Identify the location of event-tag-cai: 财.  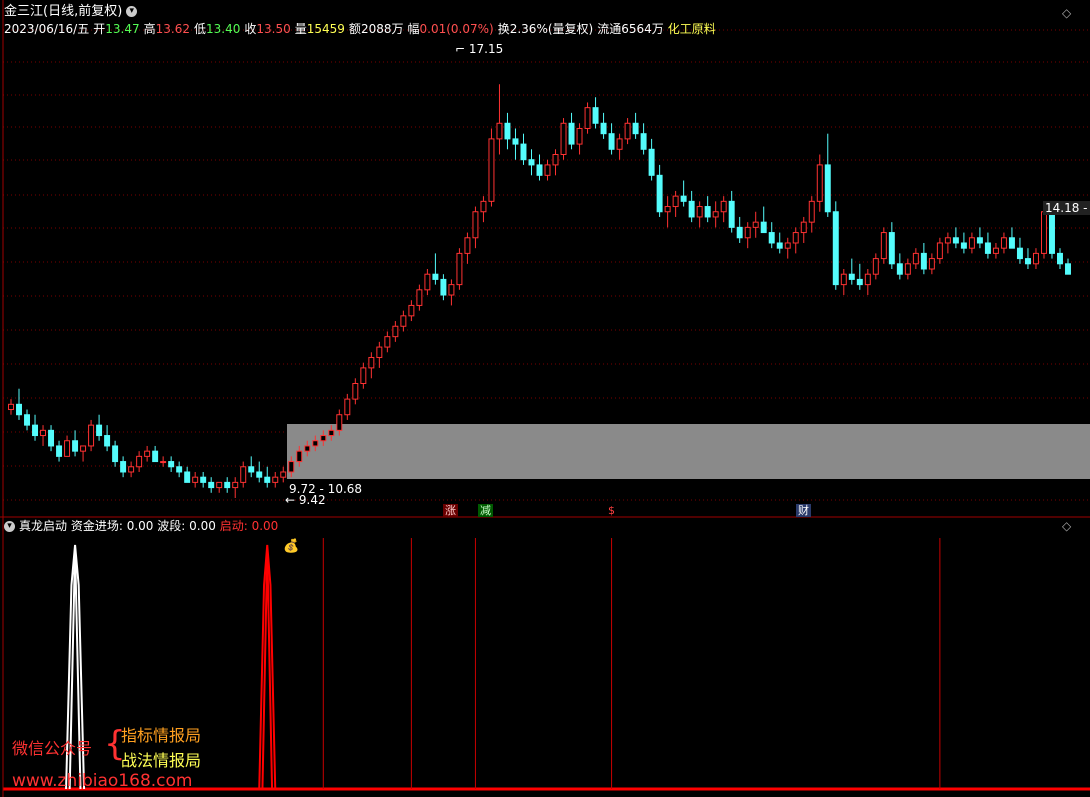
(803, 510).